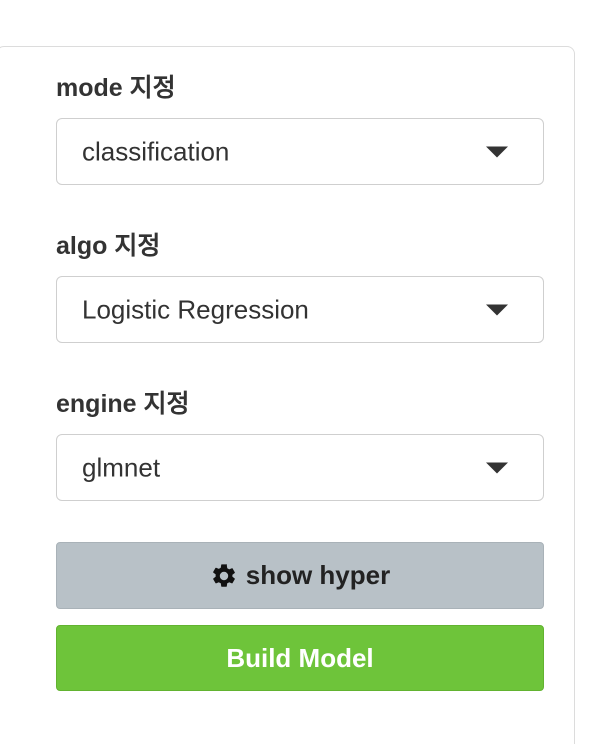 The height and width of the screenshot is (744, 598). What do you see at coordinates (108, 246) in the screenshot?
I see `algo-label: algo 지정` at bounding box center [108, 246].